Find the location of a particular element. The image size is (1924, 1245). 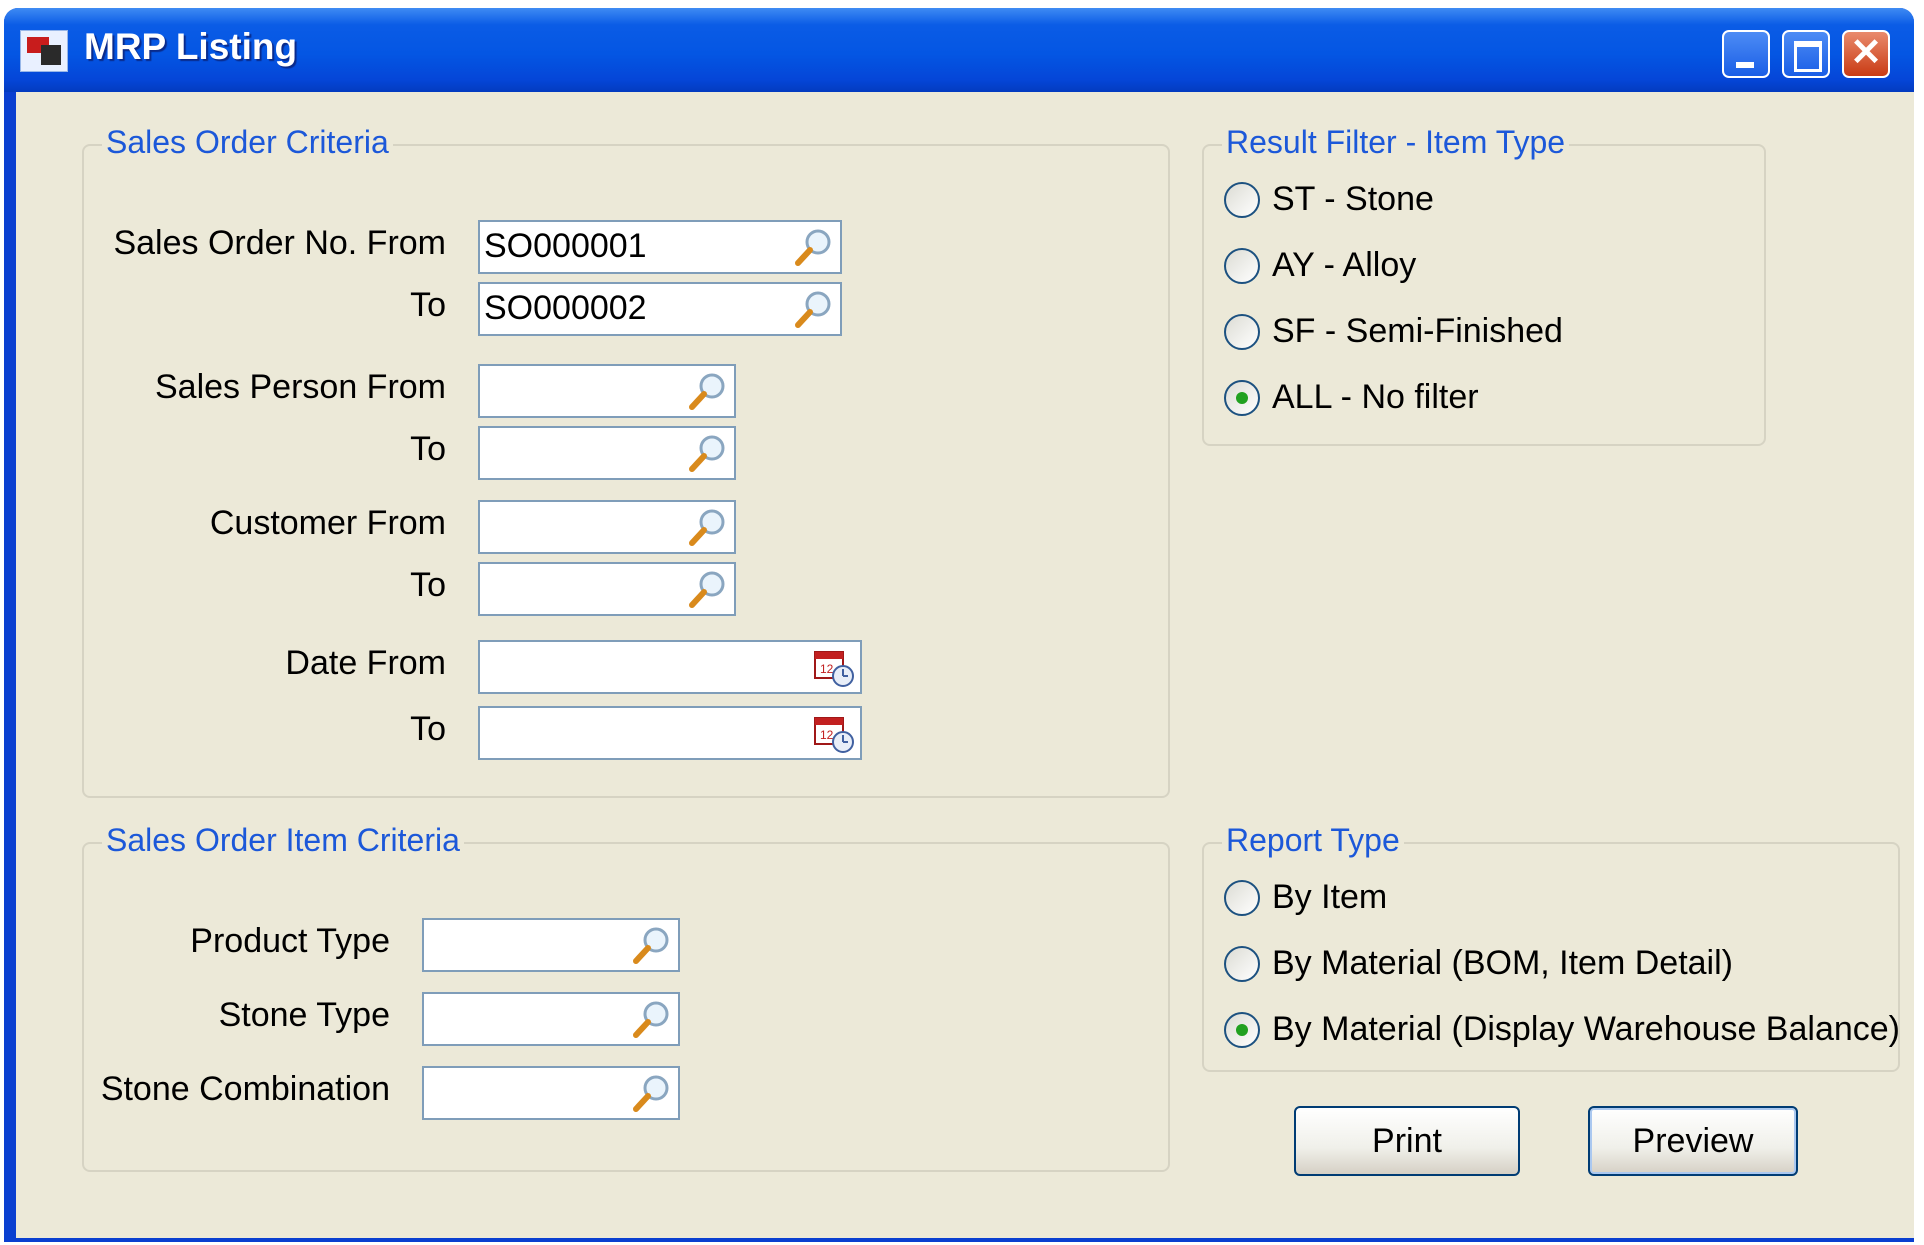

close-icon: ✕ is located at coordinates (1866, 53).